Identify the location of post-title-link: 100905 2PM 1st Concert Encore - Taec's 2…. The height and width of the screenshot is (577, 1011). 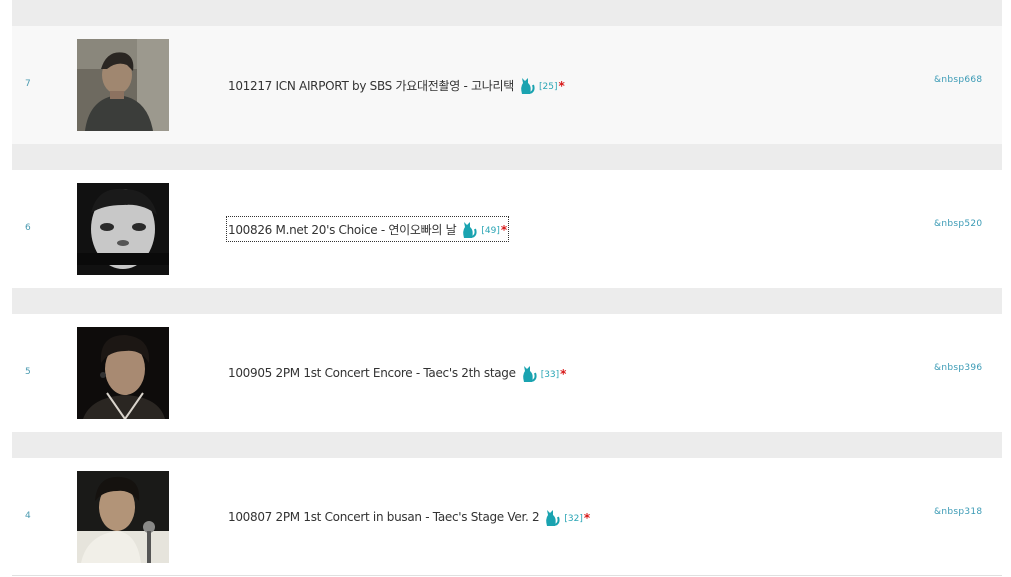
(397, 373).